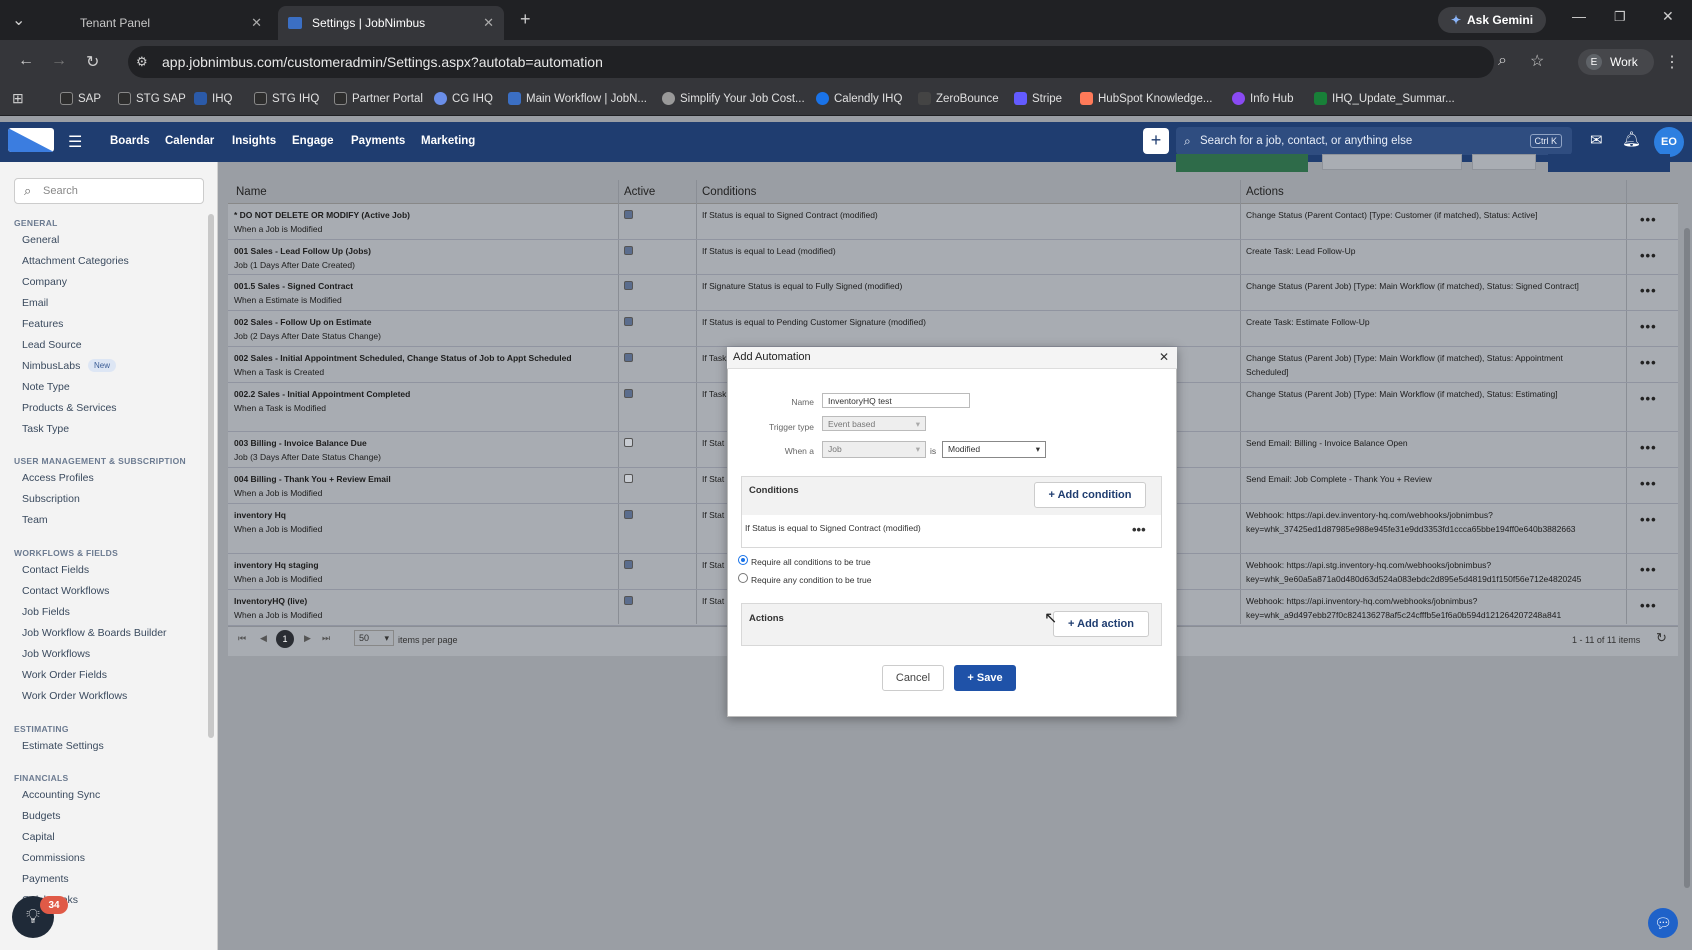  What do you see at coordinates (75, 142) in the screenshot?
I see `hamburger-menu-icon: ☰` at bounding box center [75, 142].